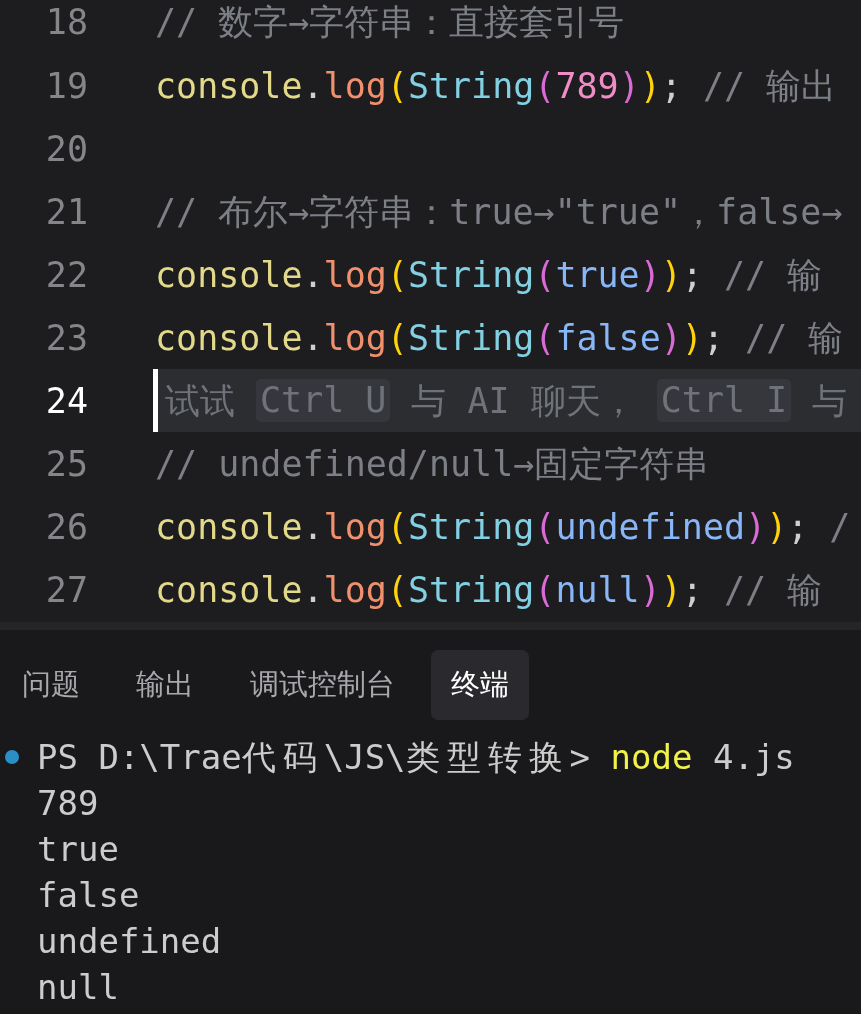 This screenshot has height=1014, width=861. I want to click on shortcut-key: Ctrl I, so click(724, 400).